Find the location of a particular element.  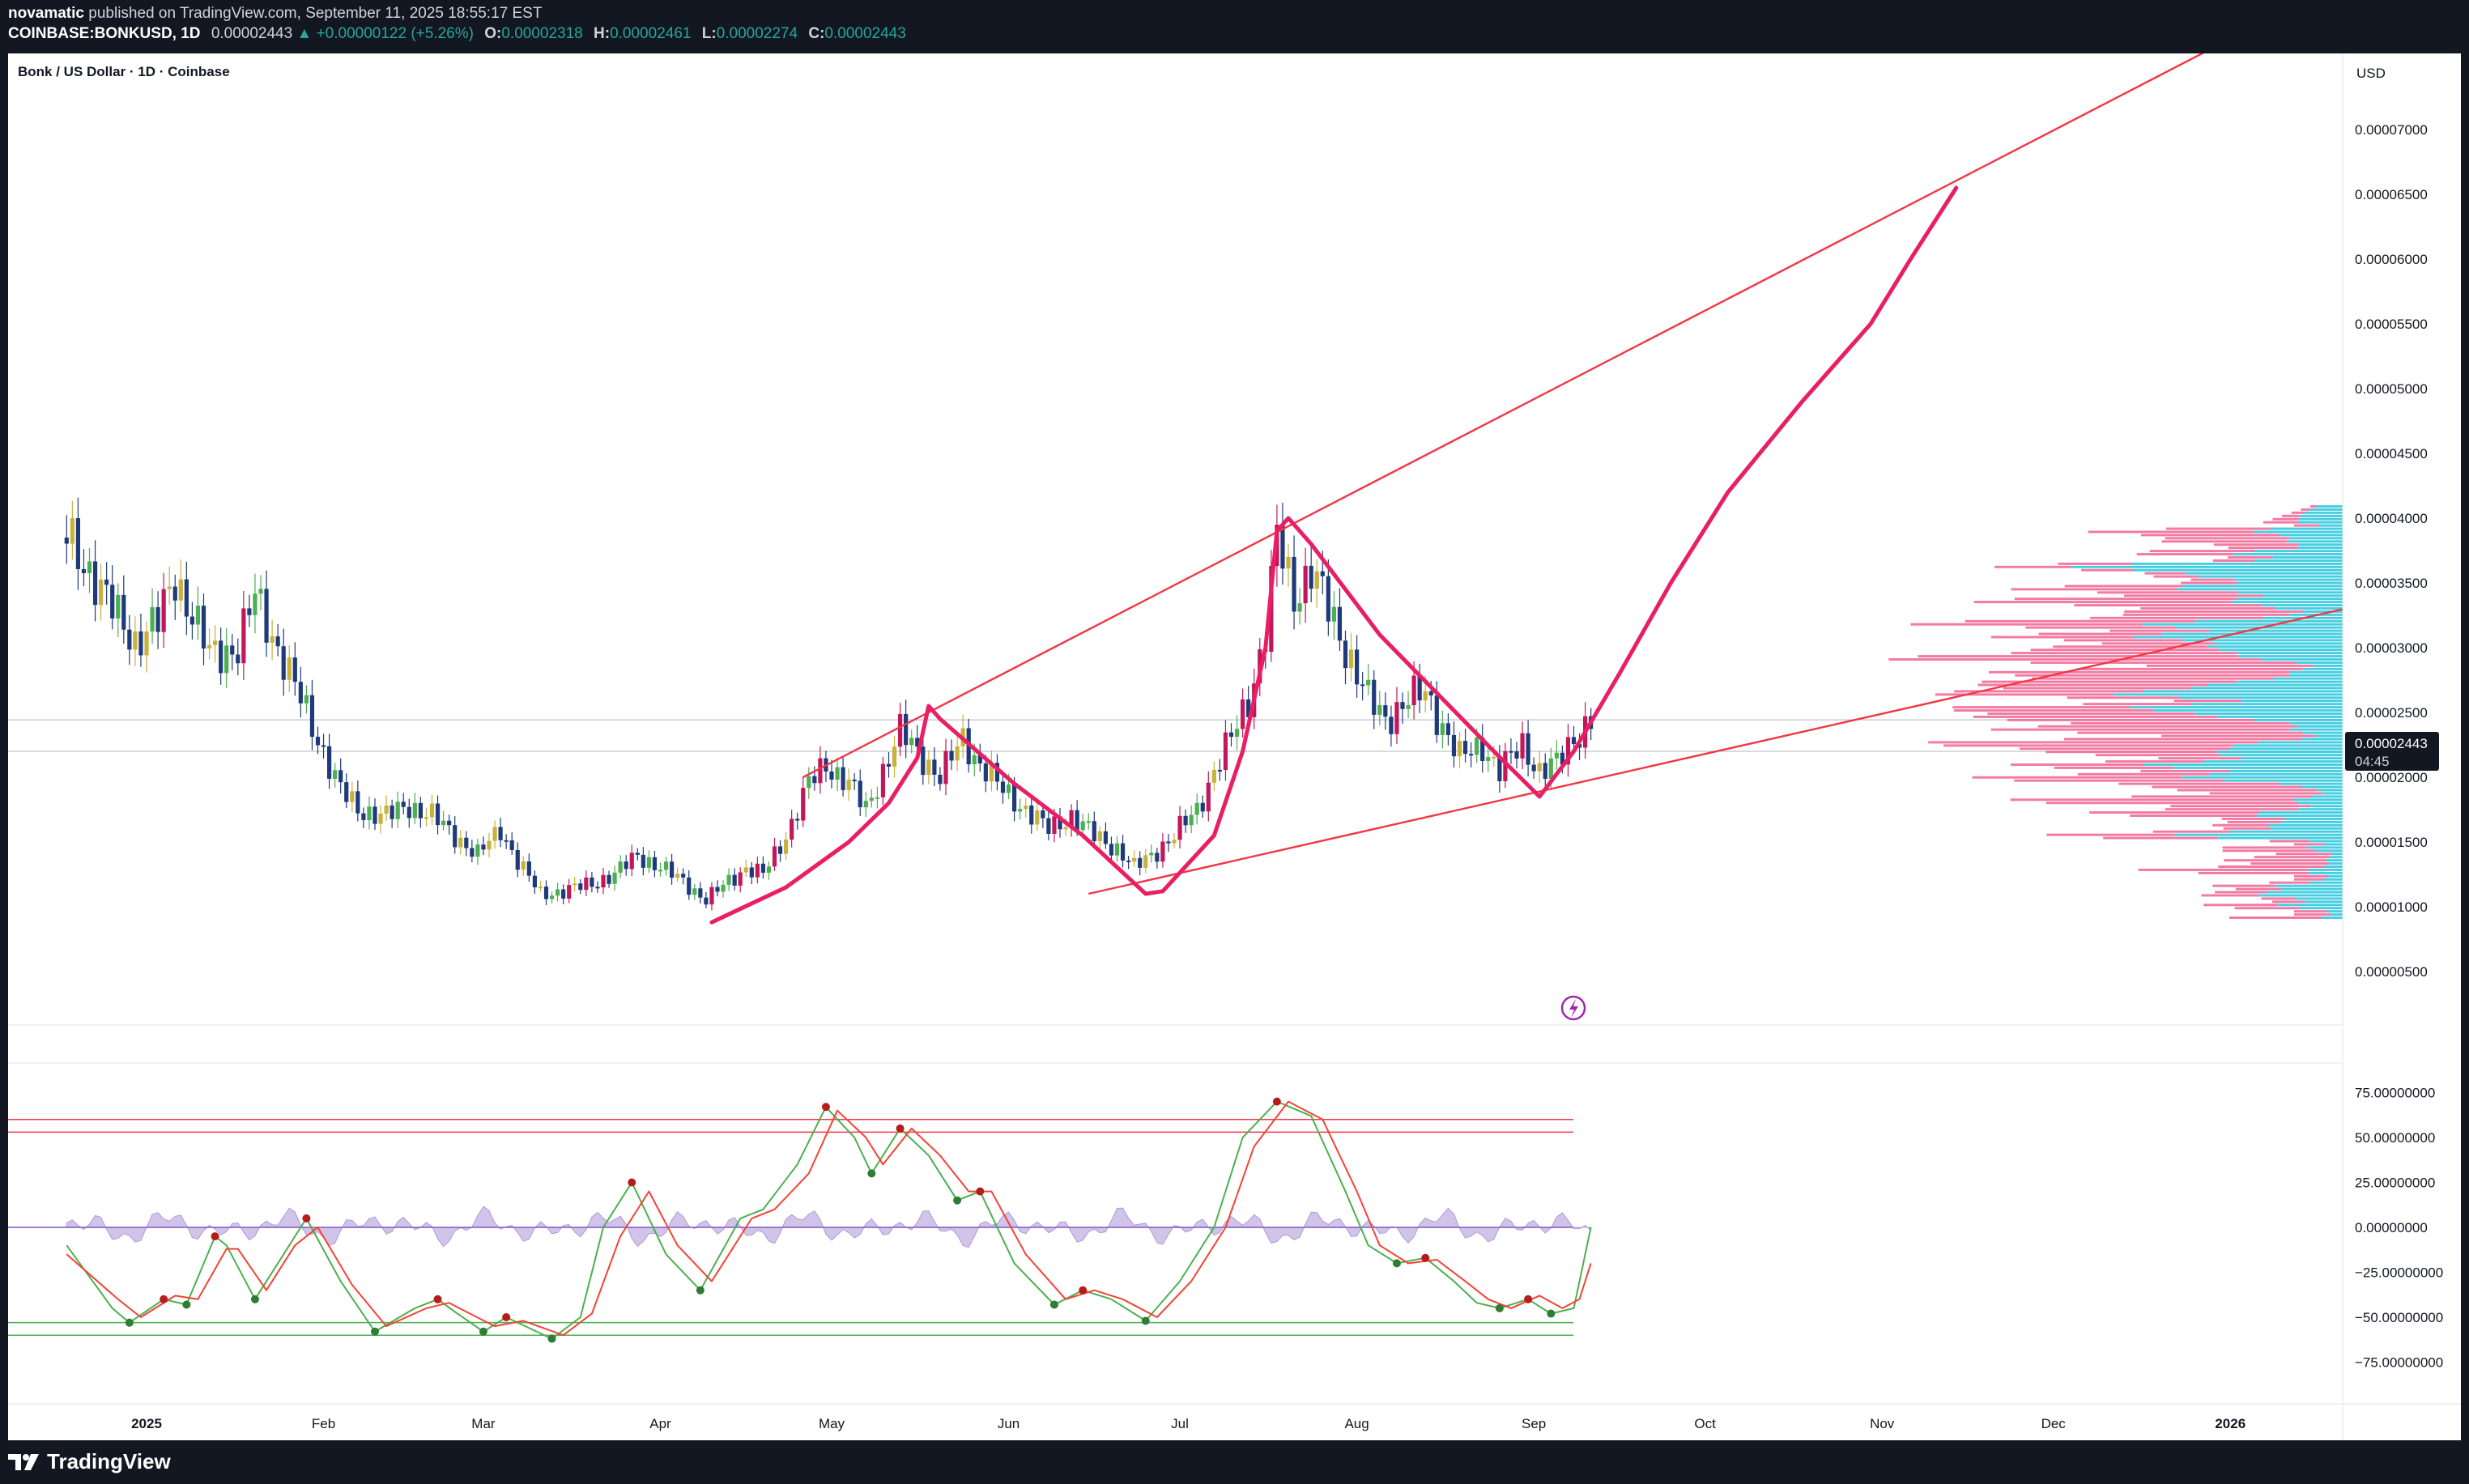

lightning-icon is located at coordinates (1573, 1008).